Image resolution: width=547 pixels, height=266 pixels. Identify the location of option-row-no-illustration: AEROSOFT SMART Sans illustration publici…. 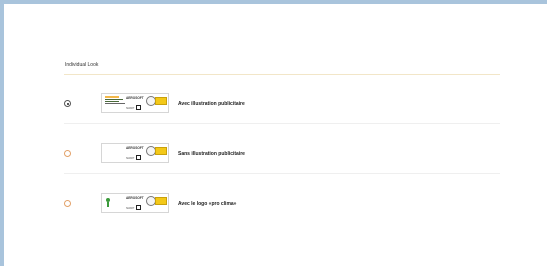
(282, 152).